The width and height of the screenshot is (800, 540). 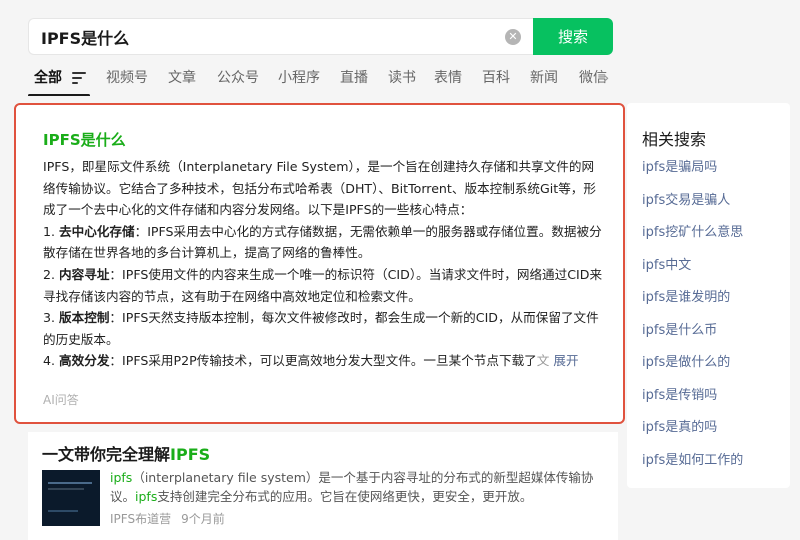 What do you see at coordinates (692, 304) in the screenshot?
I see `related-item: ipfs是谁发明的` at bounding box center [692, 304].